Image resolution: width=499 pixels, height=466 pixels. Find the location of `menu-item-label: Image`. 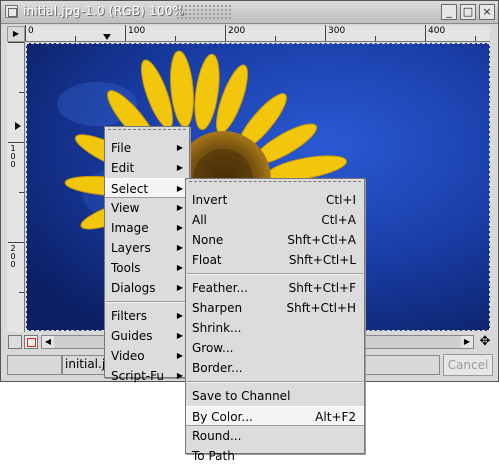

menu-item-label: Image is located at coordinates (130, 228).